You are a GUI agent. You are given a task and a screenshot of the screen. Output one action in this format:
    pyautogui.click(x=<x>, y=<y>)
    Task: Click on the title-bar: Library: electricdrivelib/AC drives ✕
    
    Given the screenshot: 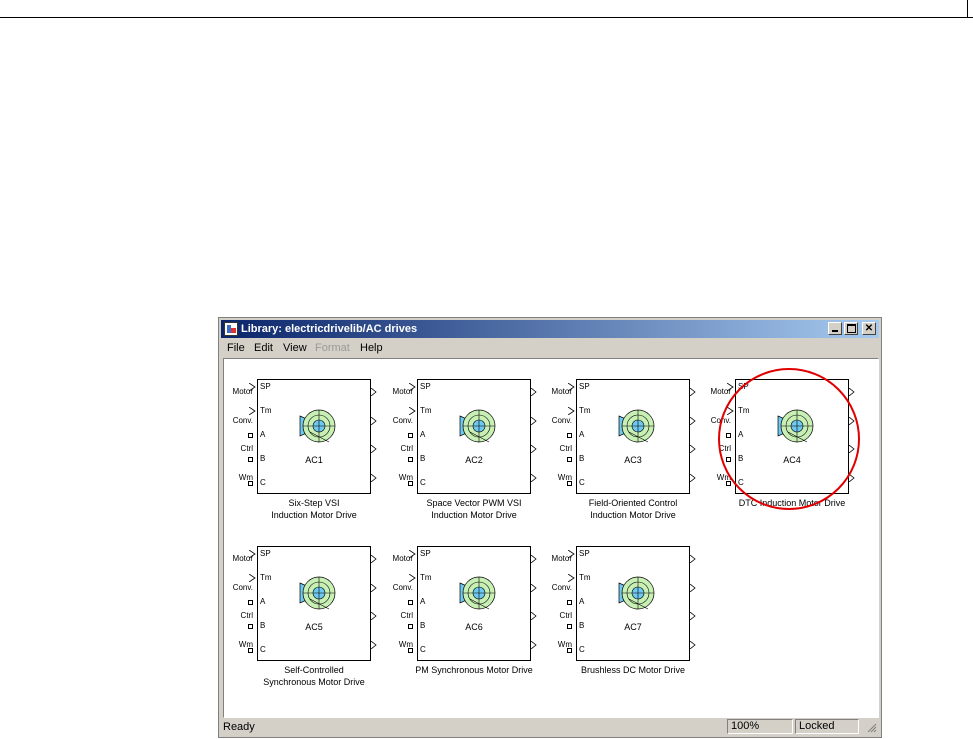 What is the action you would take?
    pyautogui.click(x=550, y=329)
    